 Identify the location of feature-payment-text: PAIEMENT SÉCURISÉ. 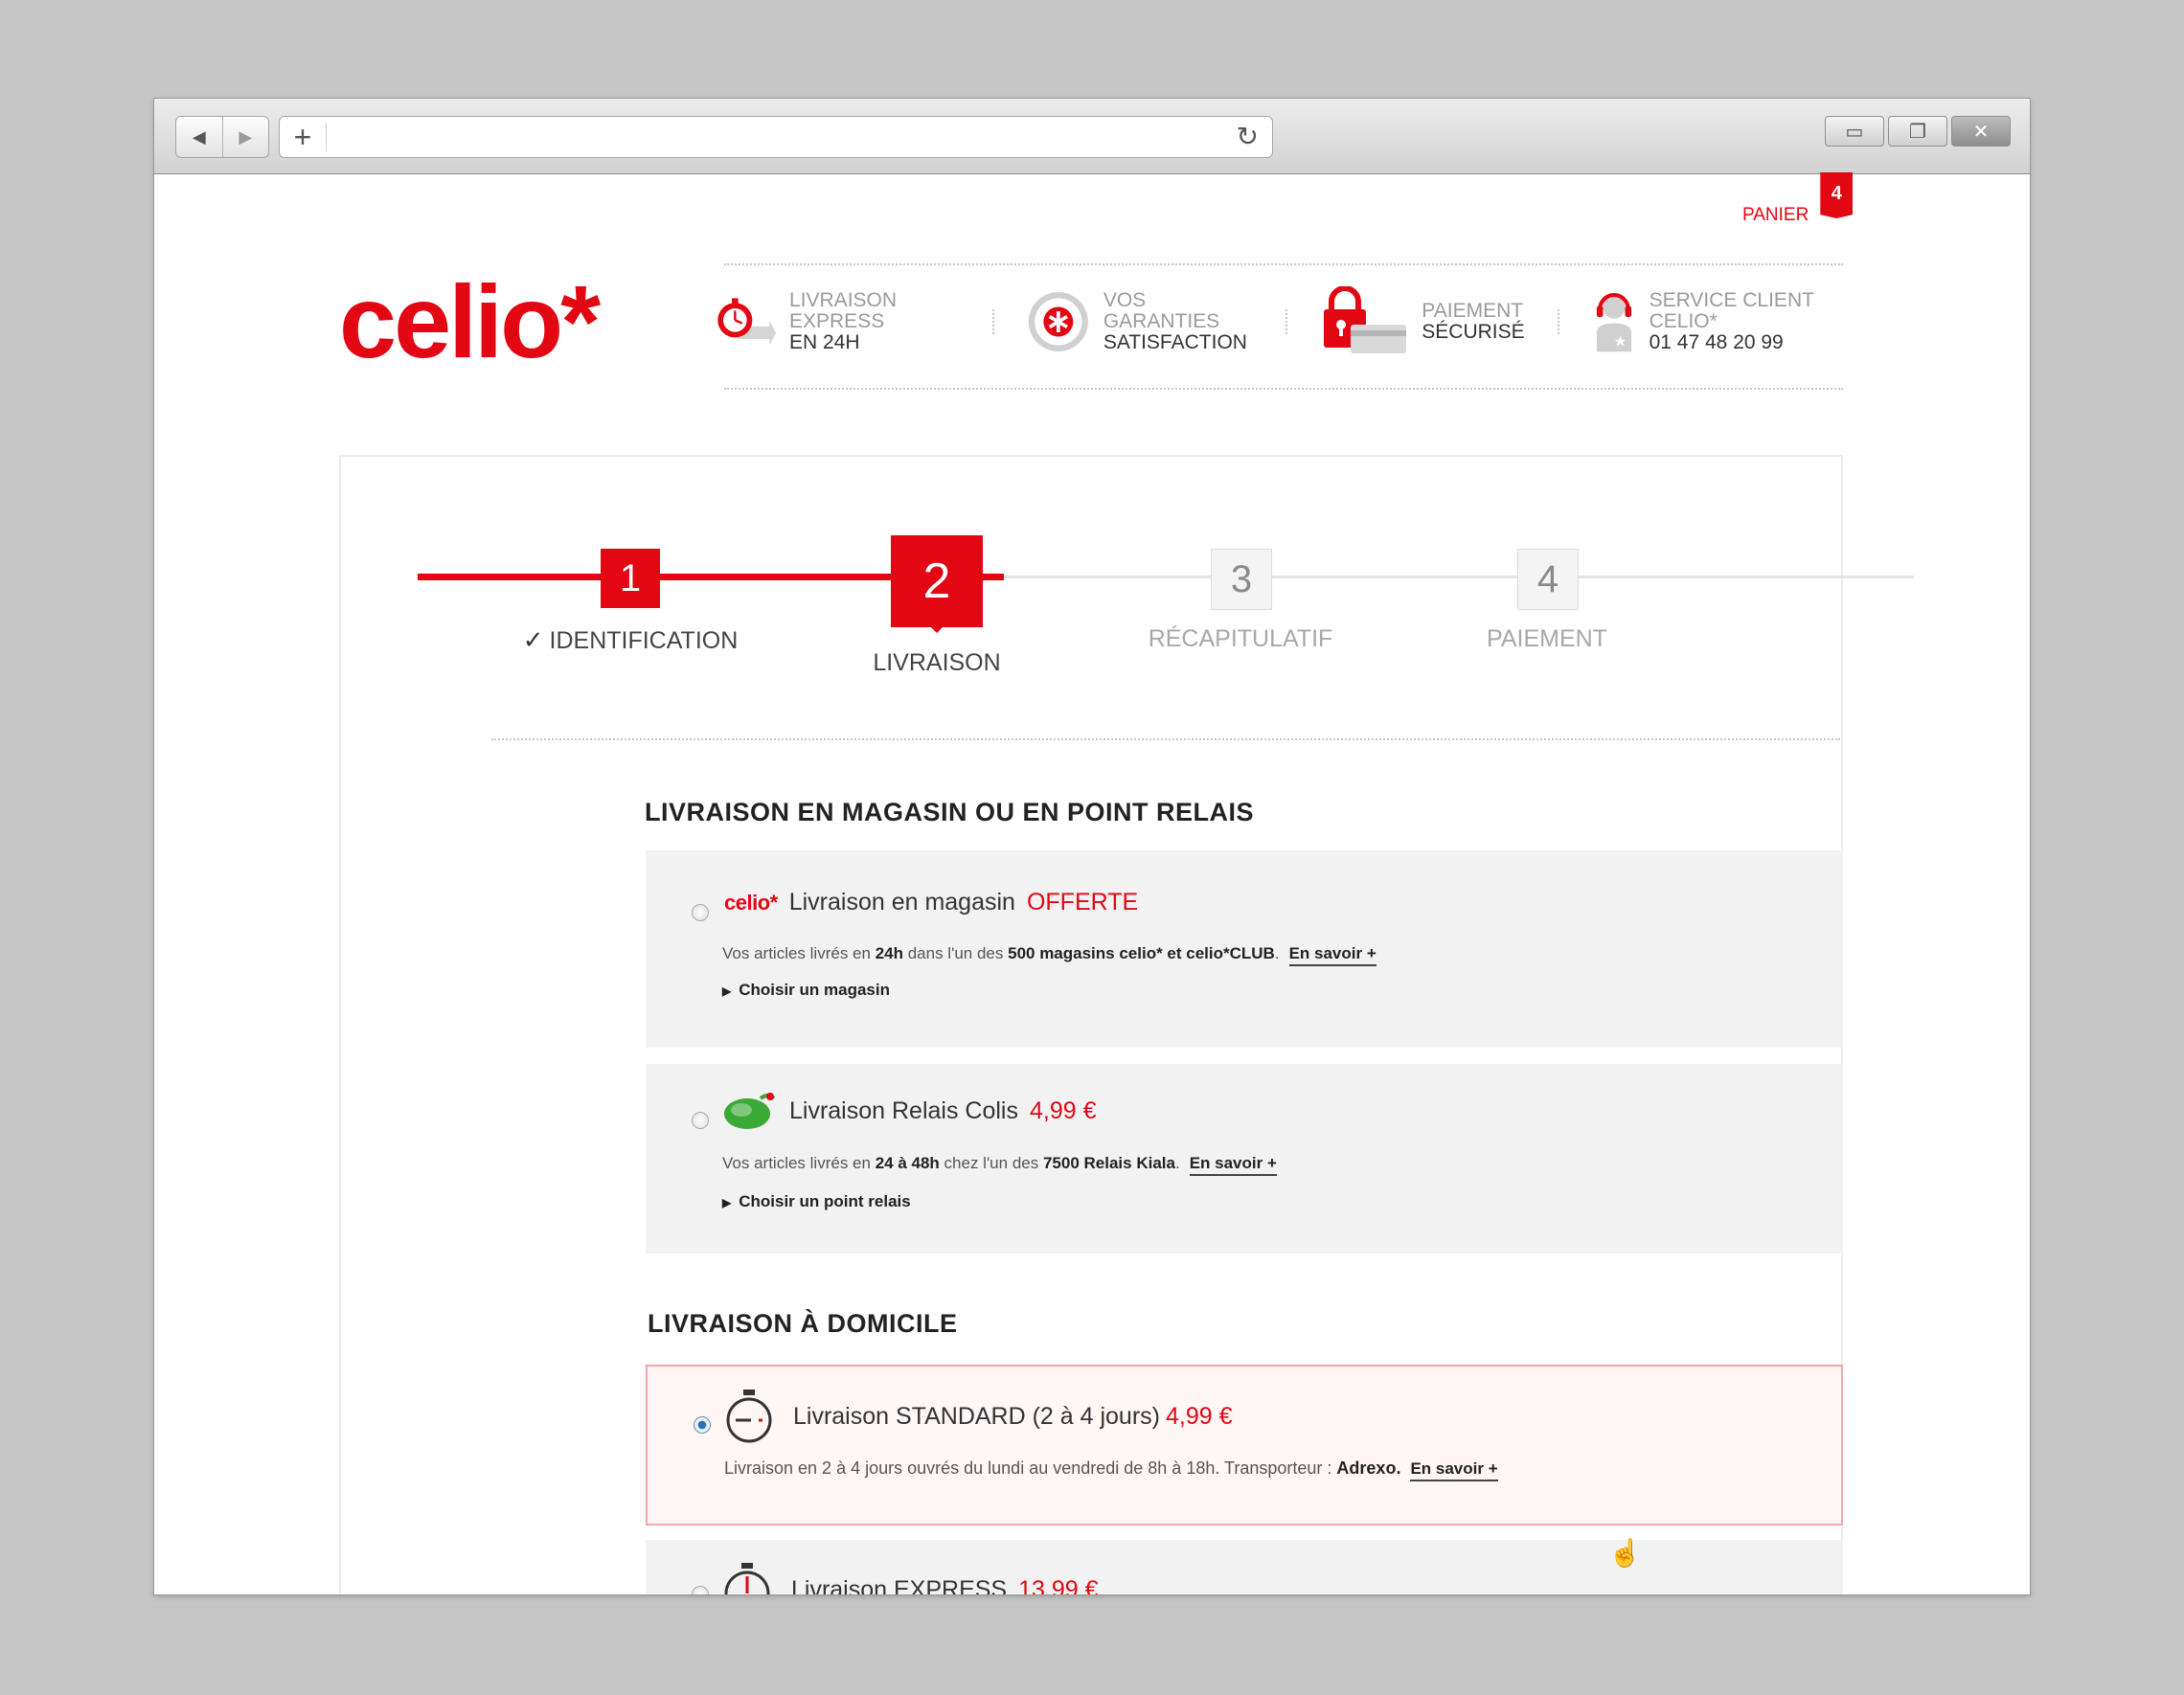
(1473, 322).